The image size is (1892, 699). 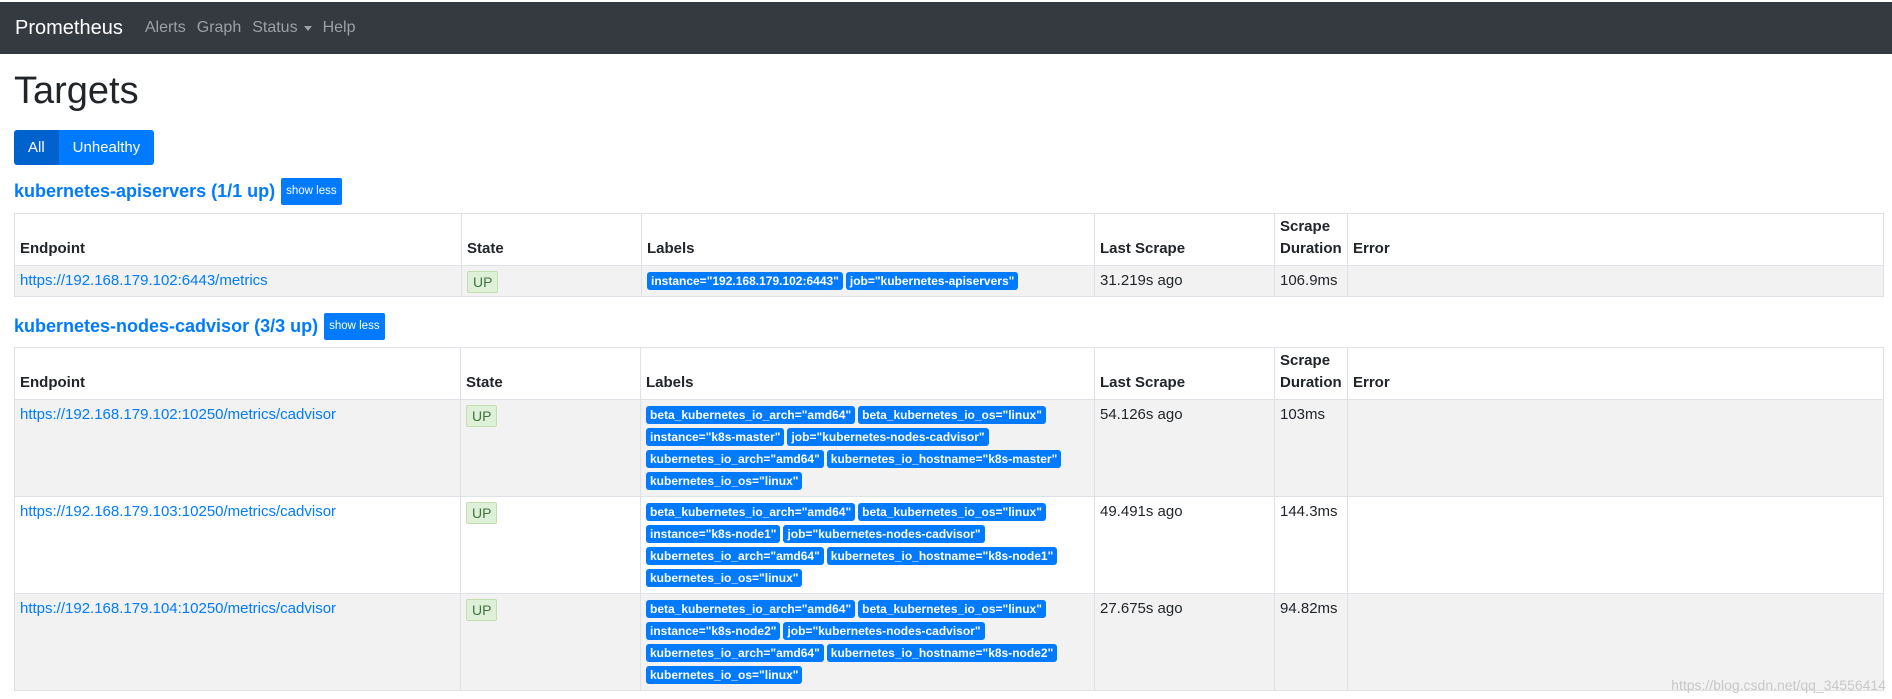 I want to click on scrape-duration: 106.9ms, so click(x=1309, y=280).